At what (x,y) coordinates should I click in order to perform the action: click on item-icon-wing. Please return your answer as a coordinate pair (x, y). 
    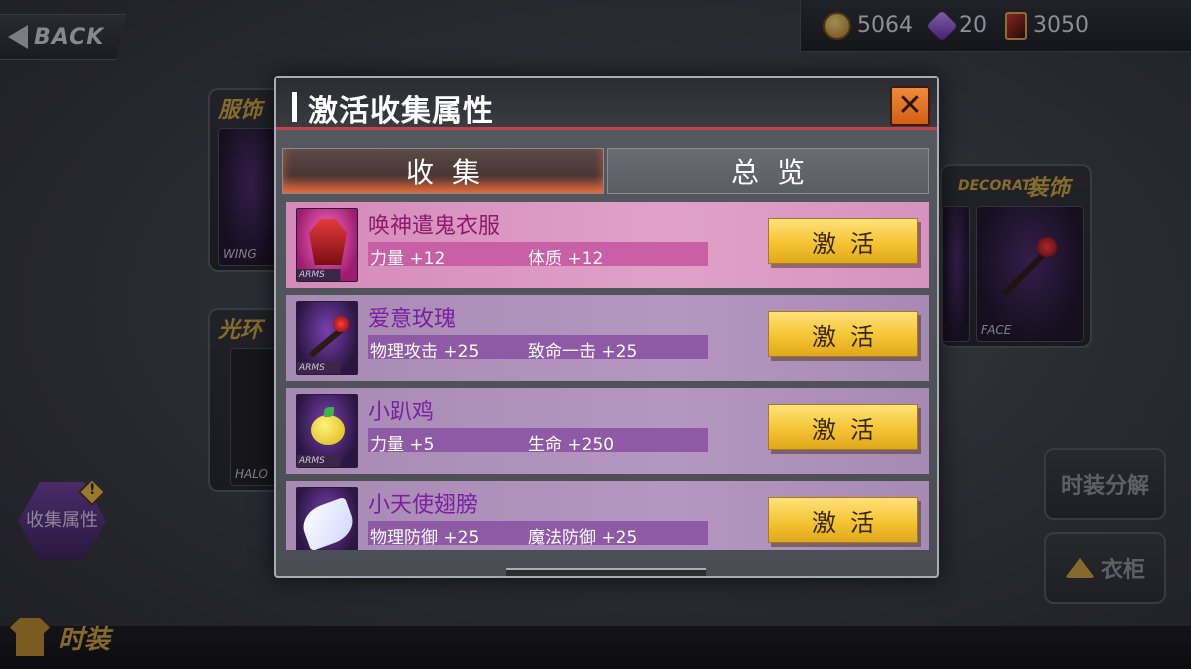
    Looking at the image, I should click on (327, 518).